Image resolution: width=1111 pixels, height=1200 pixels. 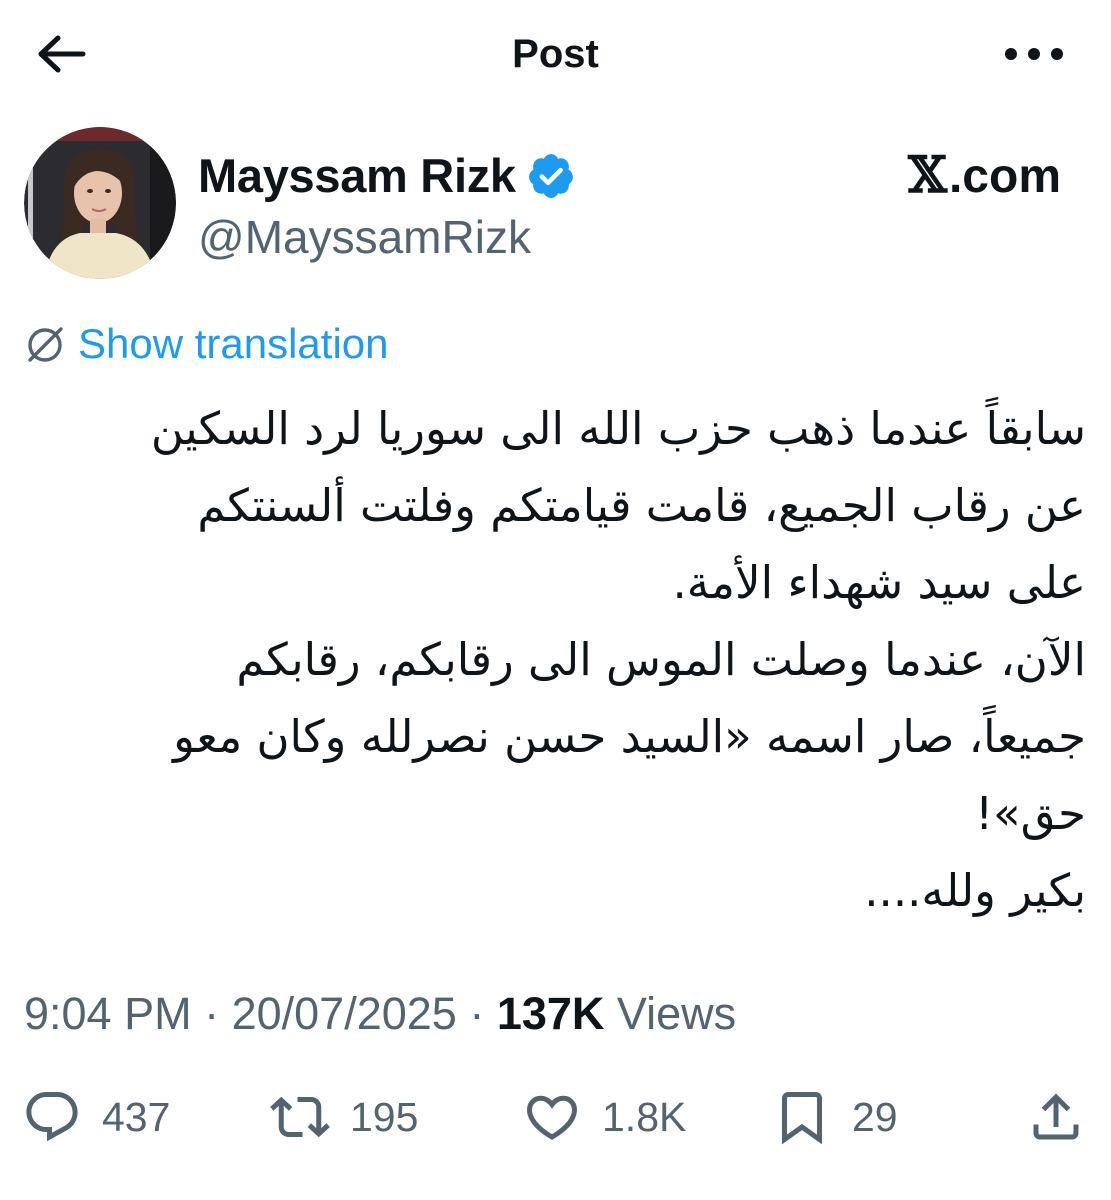 What do you see at coordinates (300, 1117) in the screenshot?
I see `repost-icon` at bounding box center [300, 1117].